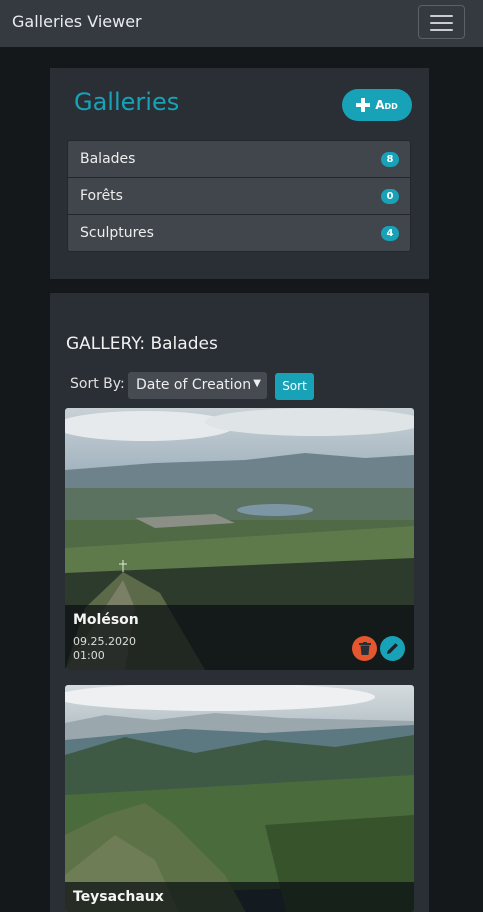 This screenshot has height=912, width=483. What do you see at coordinates (363, 105) in the screenshot?
I see `plus-icon` at bounding box center [363, 105].